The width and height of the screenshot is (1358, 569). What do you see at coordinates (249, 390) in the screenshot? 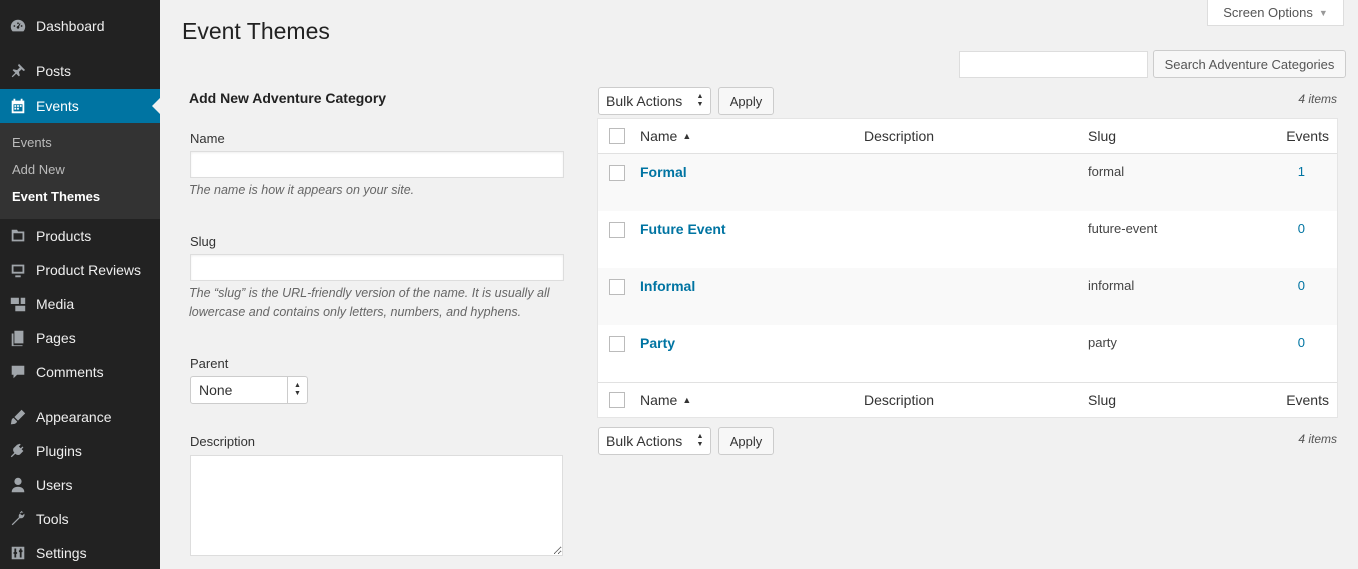
I see `parent-select: None ▲ ▼` at bounding box center [249, 390].